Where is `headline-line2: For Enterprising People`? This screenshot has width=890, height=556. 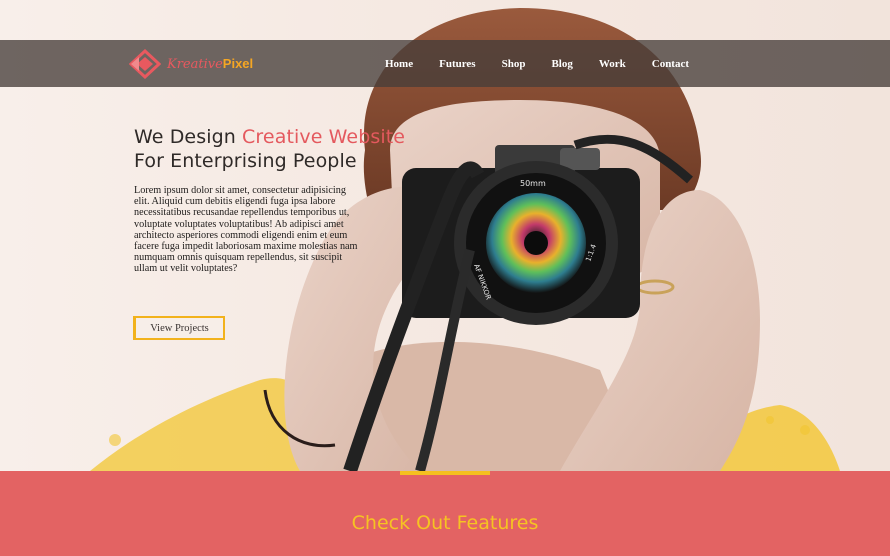
headline-line2: For Enterprising People is located at coordinates (245, 161).